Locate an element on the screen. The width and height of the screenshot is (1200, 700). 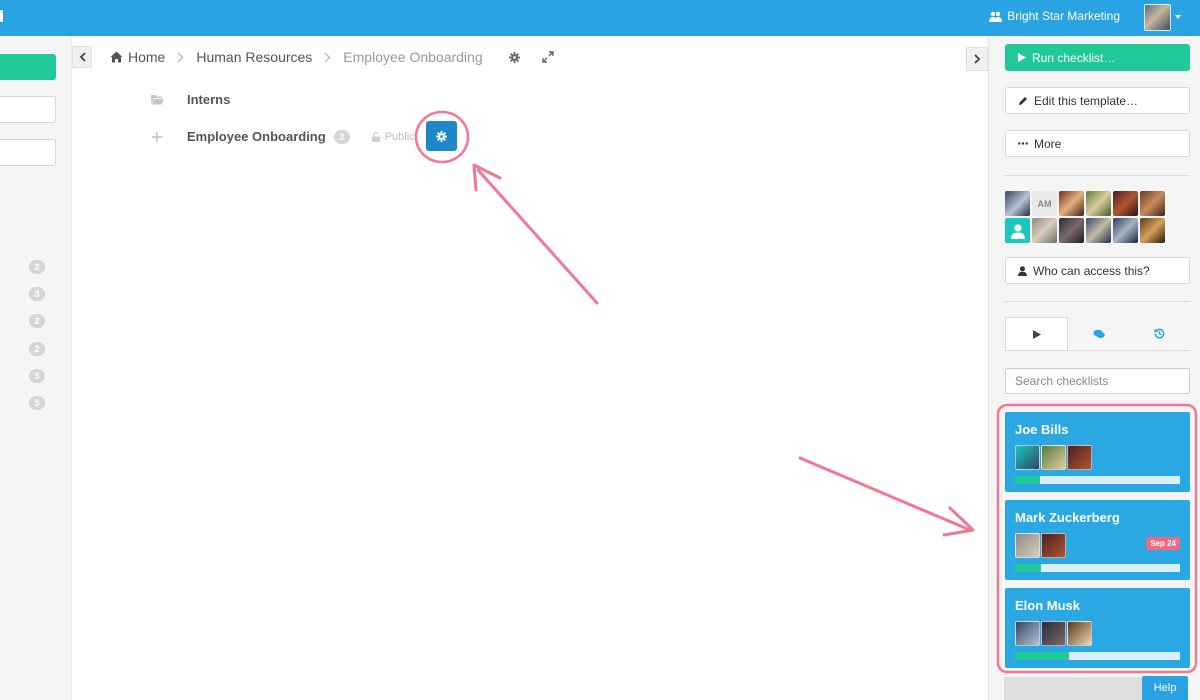
breadcrumb-home: Home is located at coordinates (137, 57).